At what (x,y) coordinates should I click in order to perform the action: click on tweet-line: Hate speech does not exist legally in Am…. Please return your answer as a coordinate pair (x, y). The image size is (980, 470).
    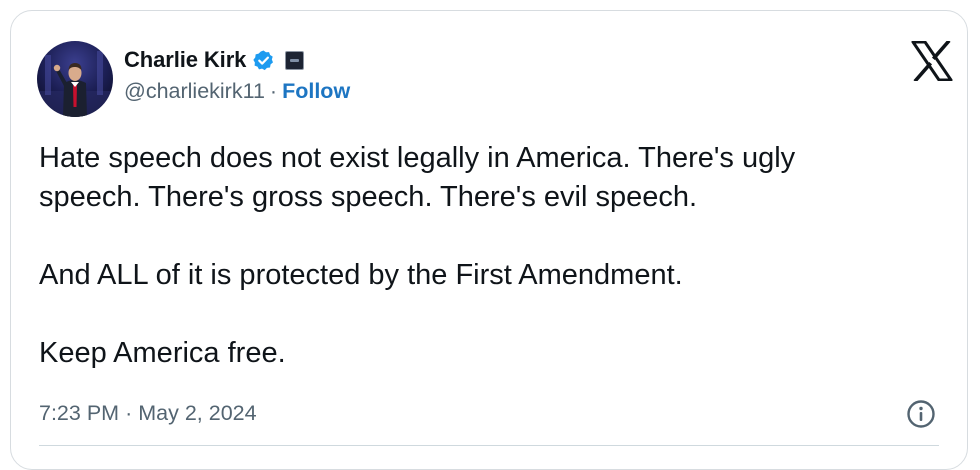
    Looking at the image, I should click on (417, 158).